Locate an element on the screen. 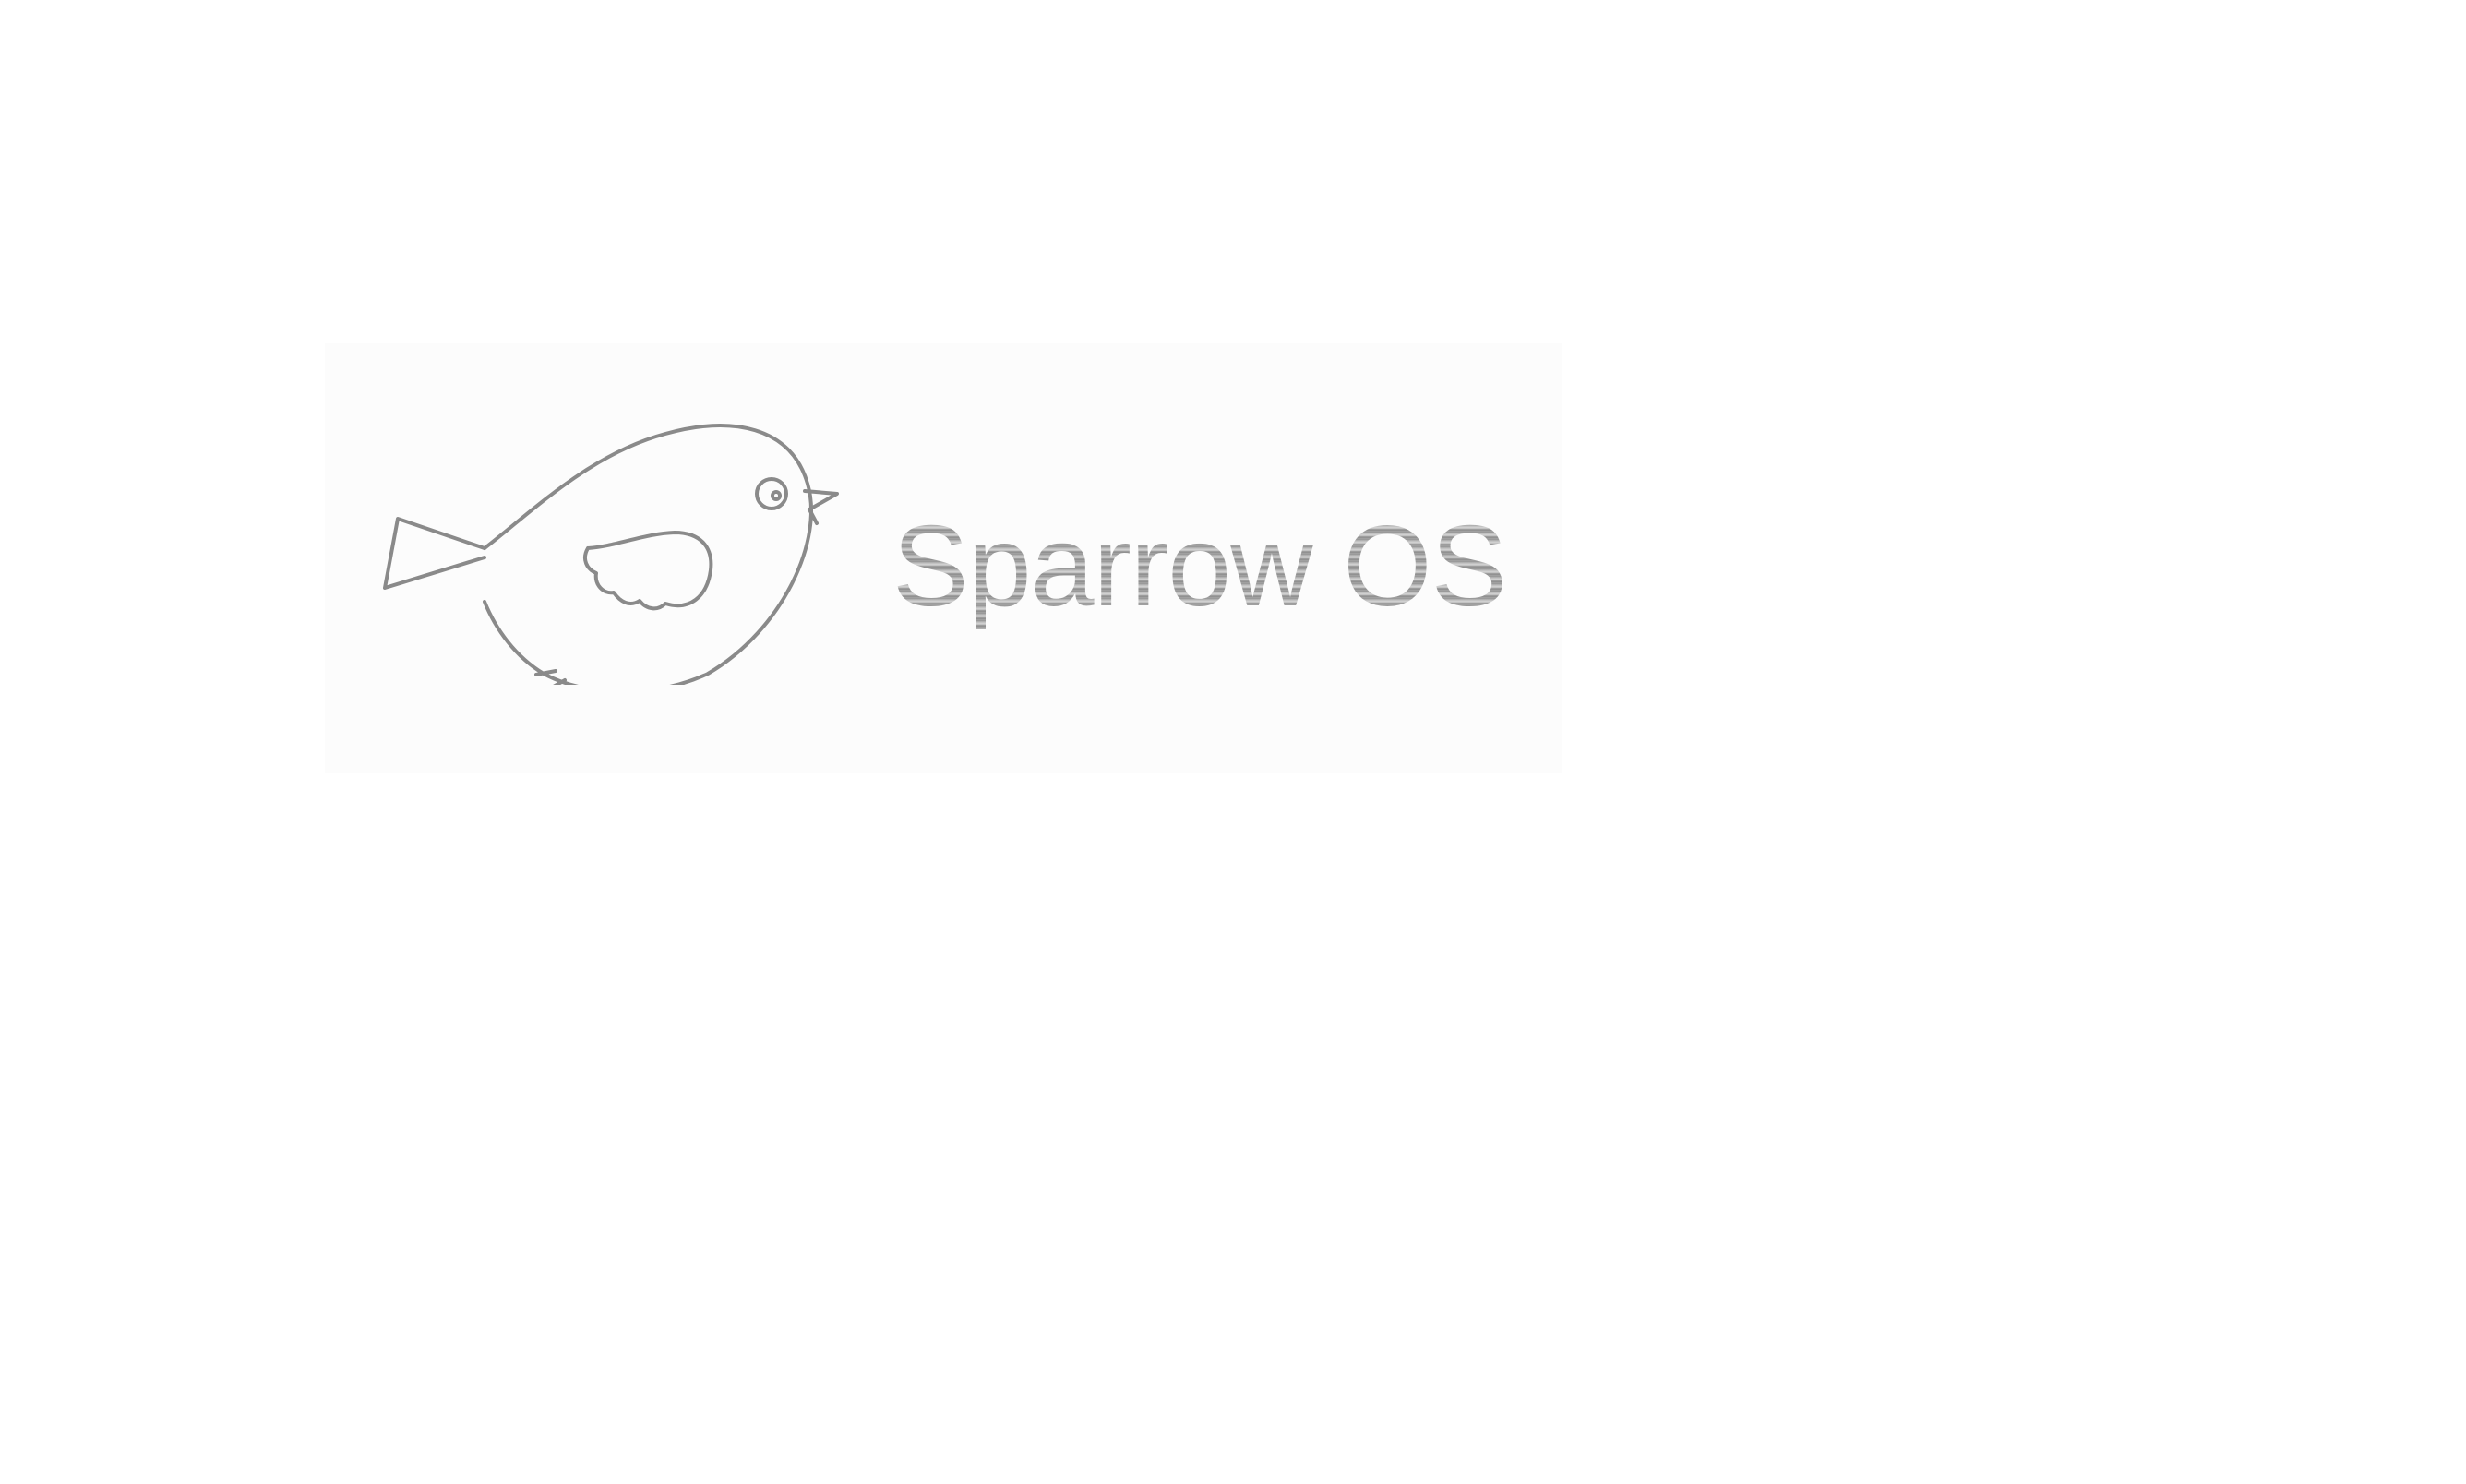 The height and width of the screenshot is (1484, 2466). logo-panel: Sparrow OS is located at coordinates (943, 558).